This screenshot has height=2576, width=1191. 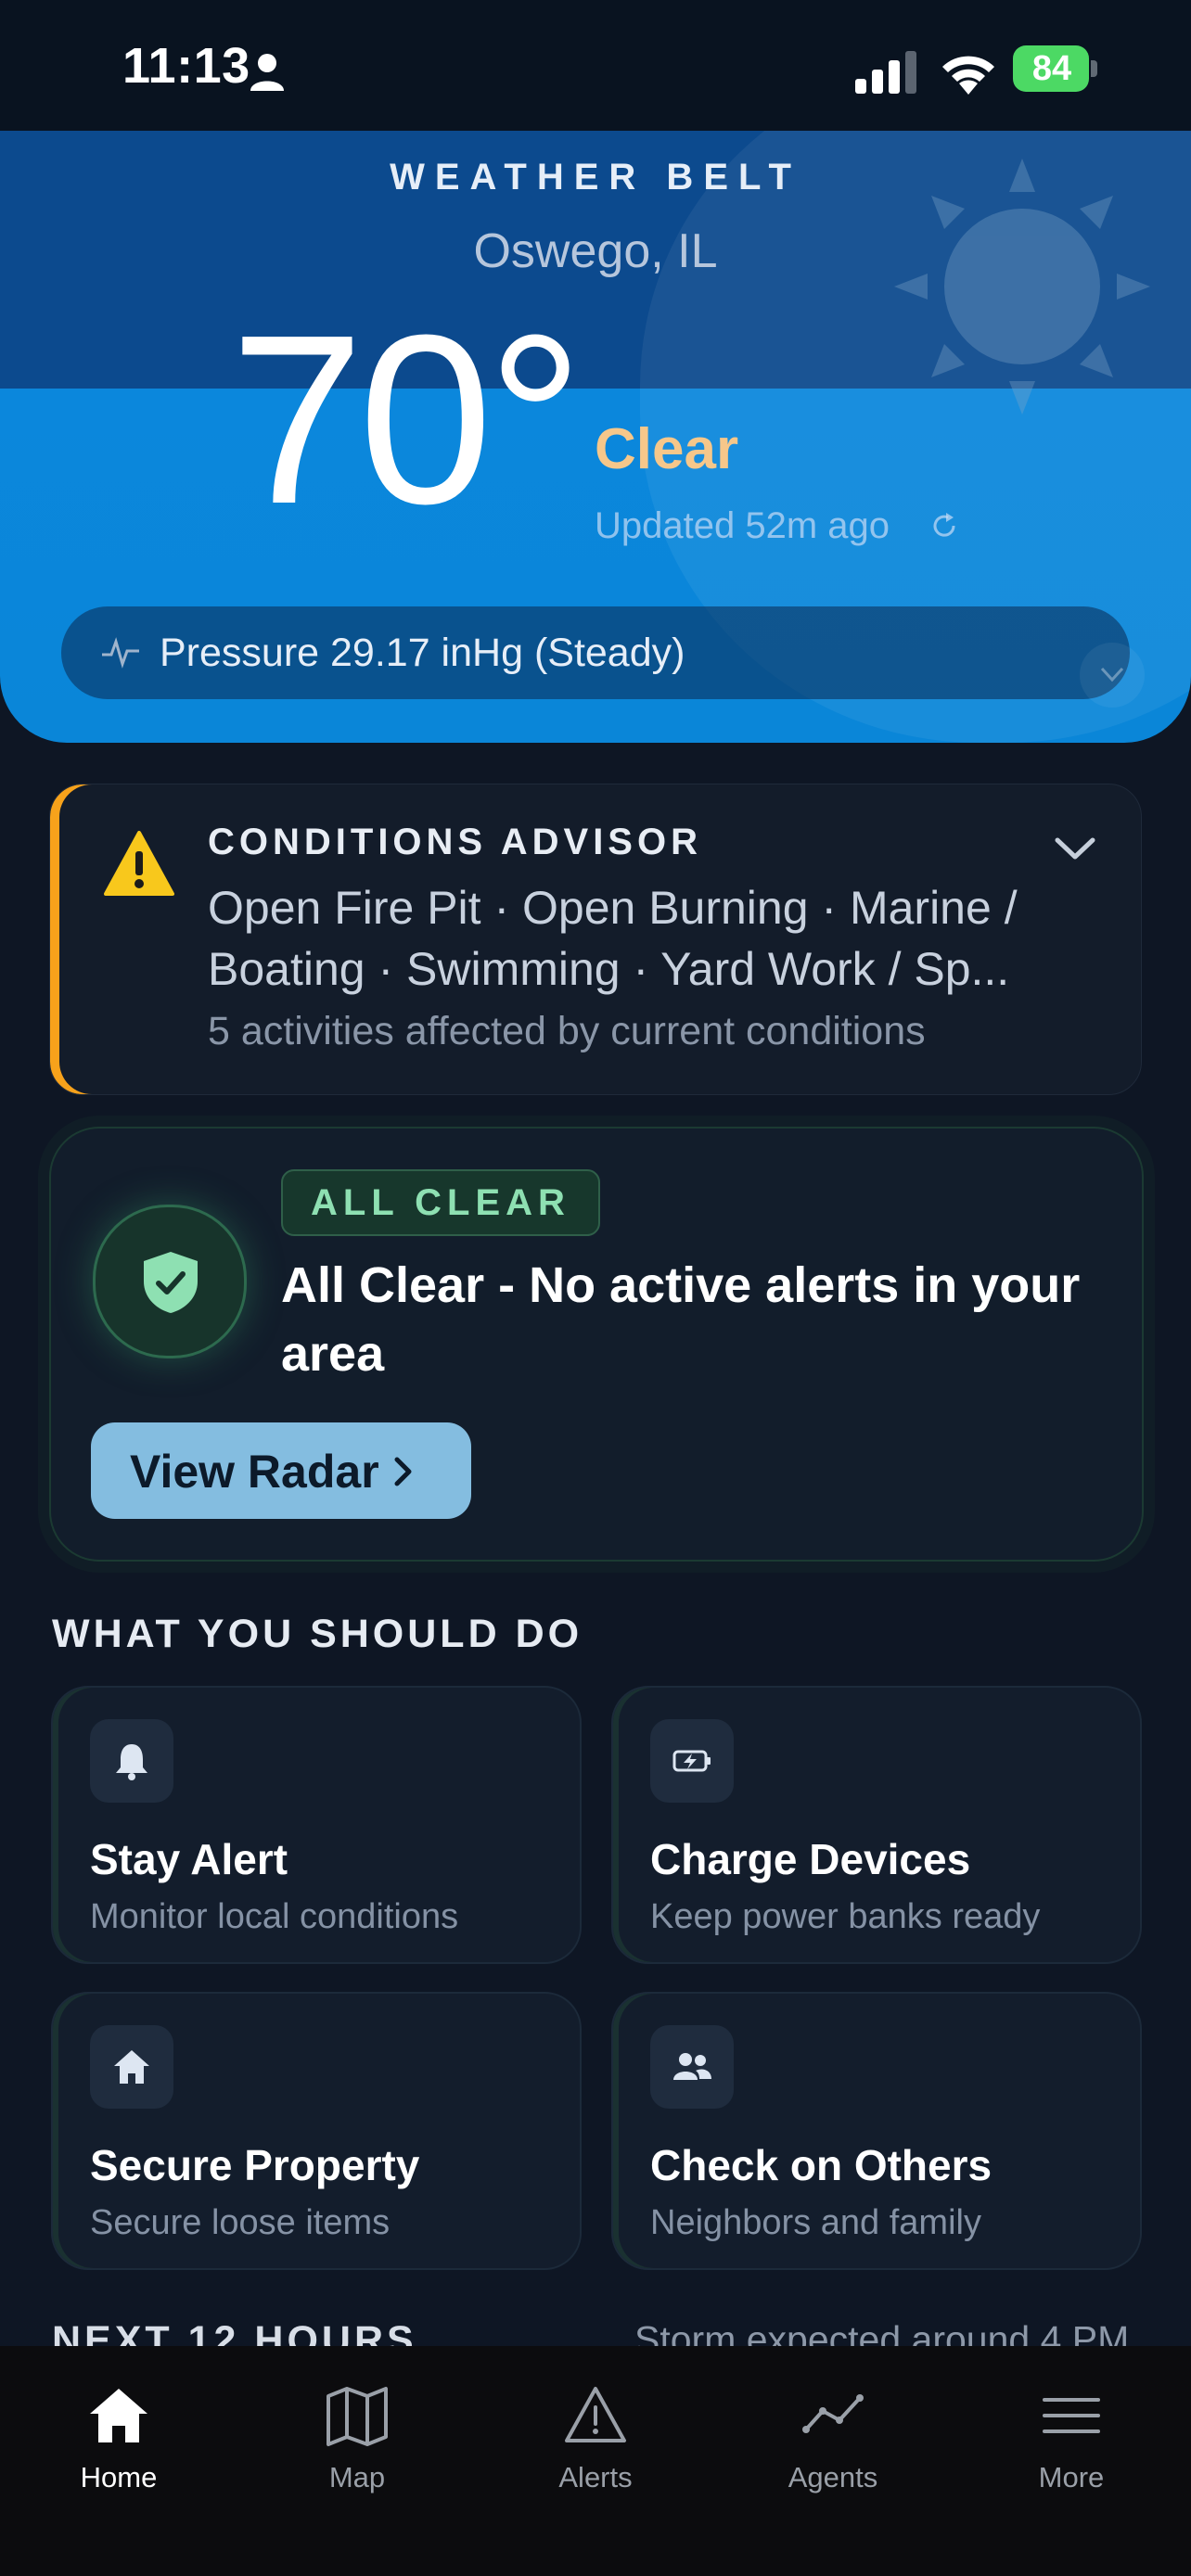 I want to click on refresh-icon, so click(x=944, y=526).